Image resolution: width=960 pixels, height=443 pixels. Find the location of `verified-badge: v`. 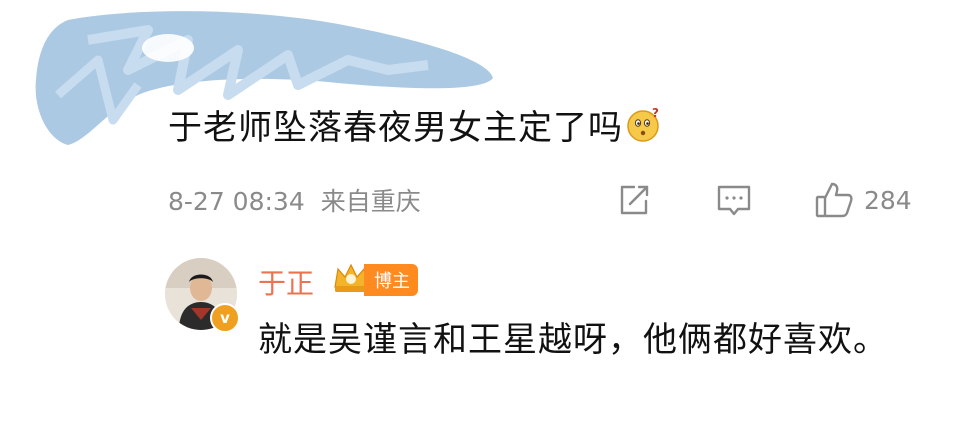

verified-badge: v is located at coordinates (225, 318).